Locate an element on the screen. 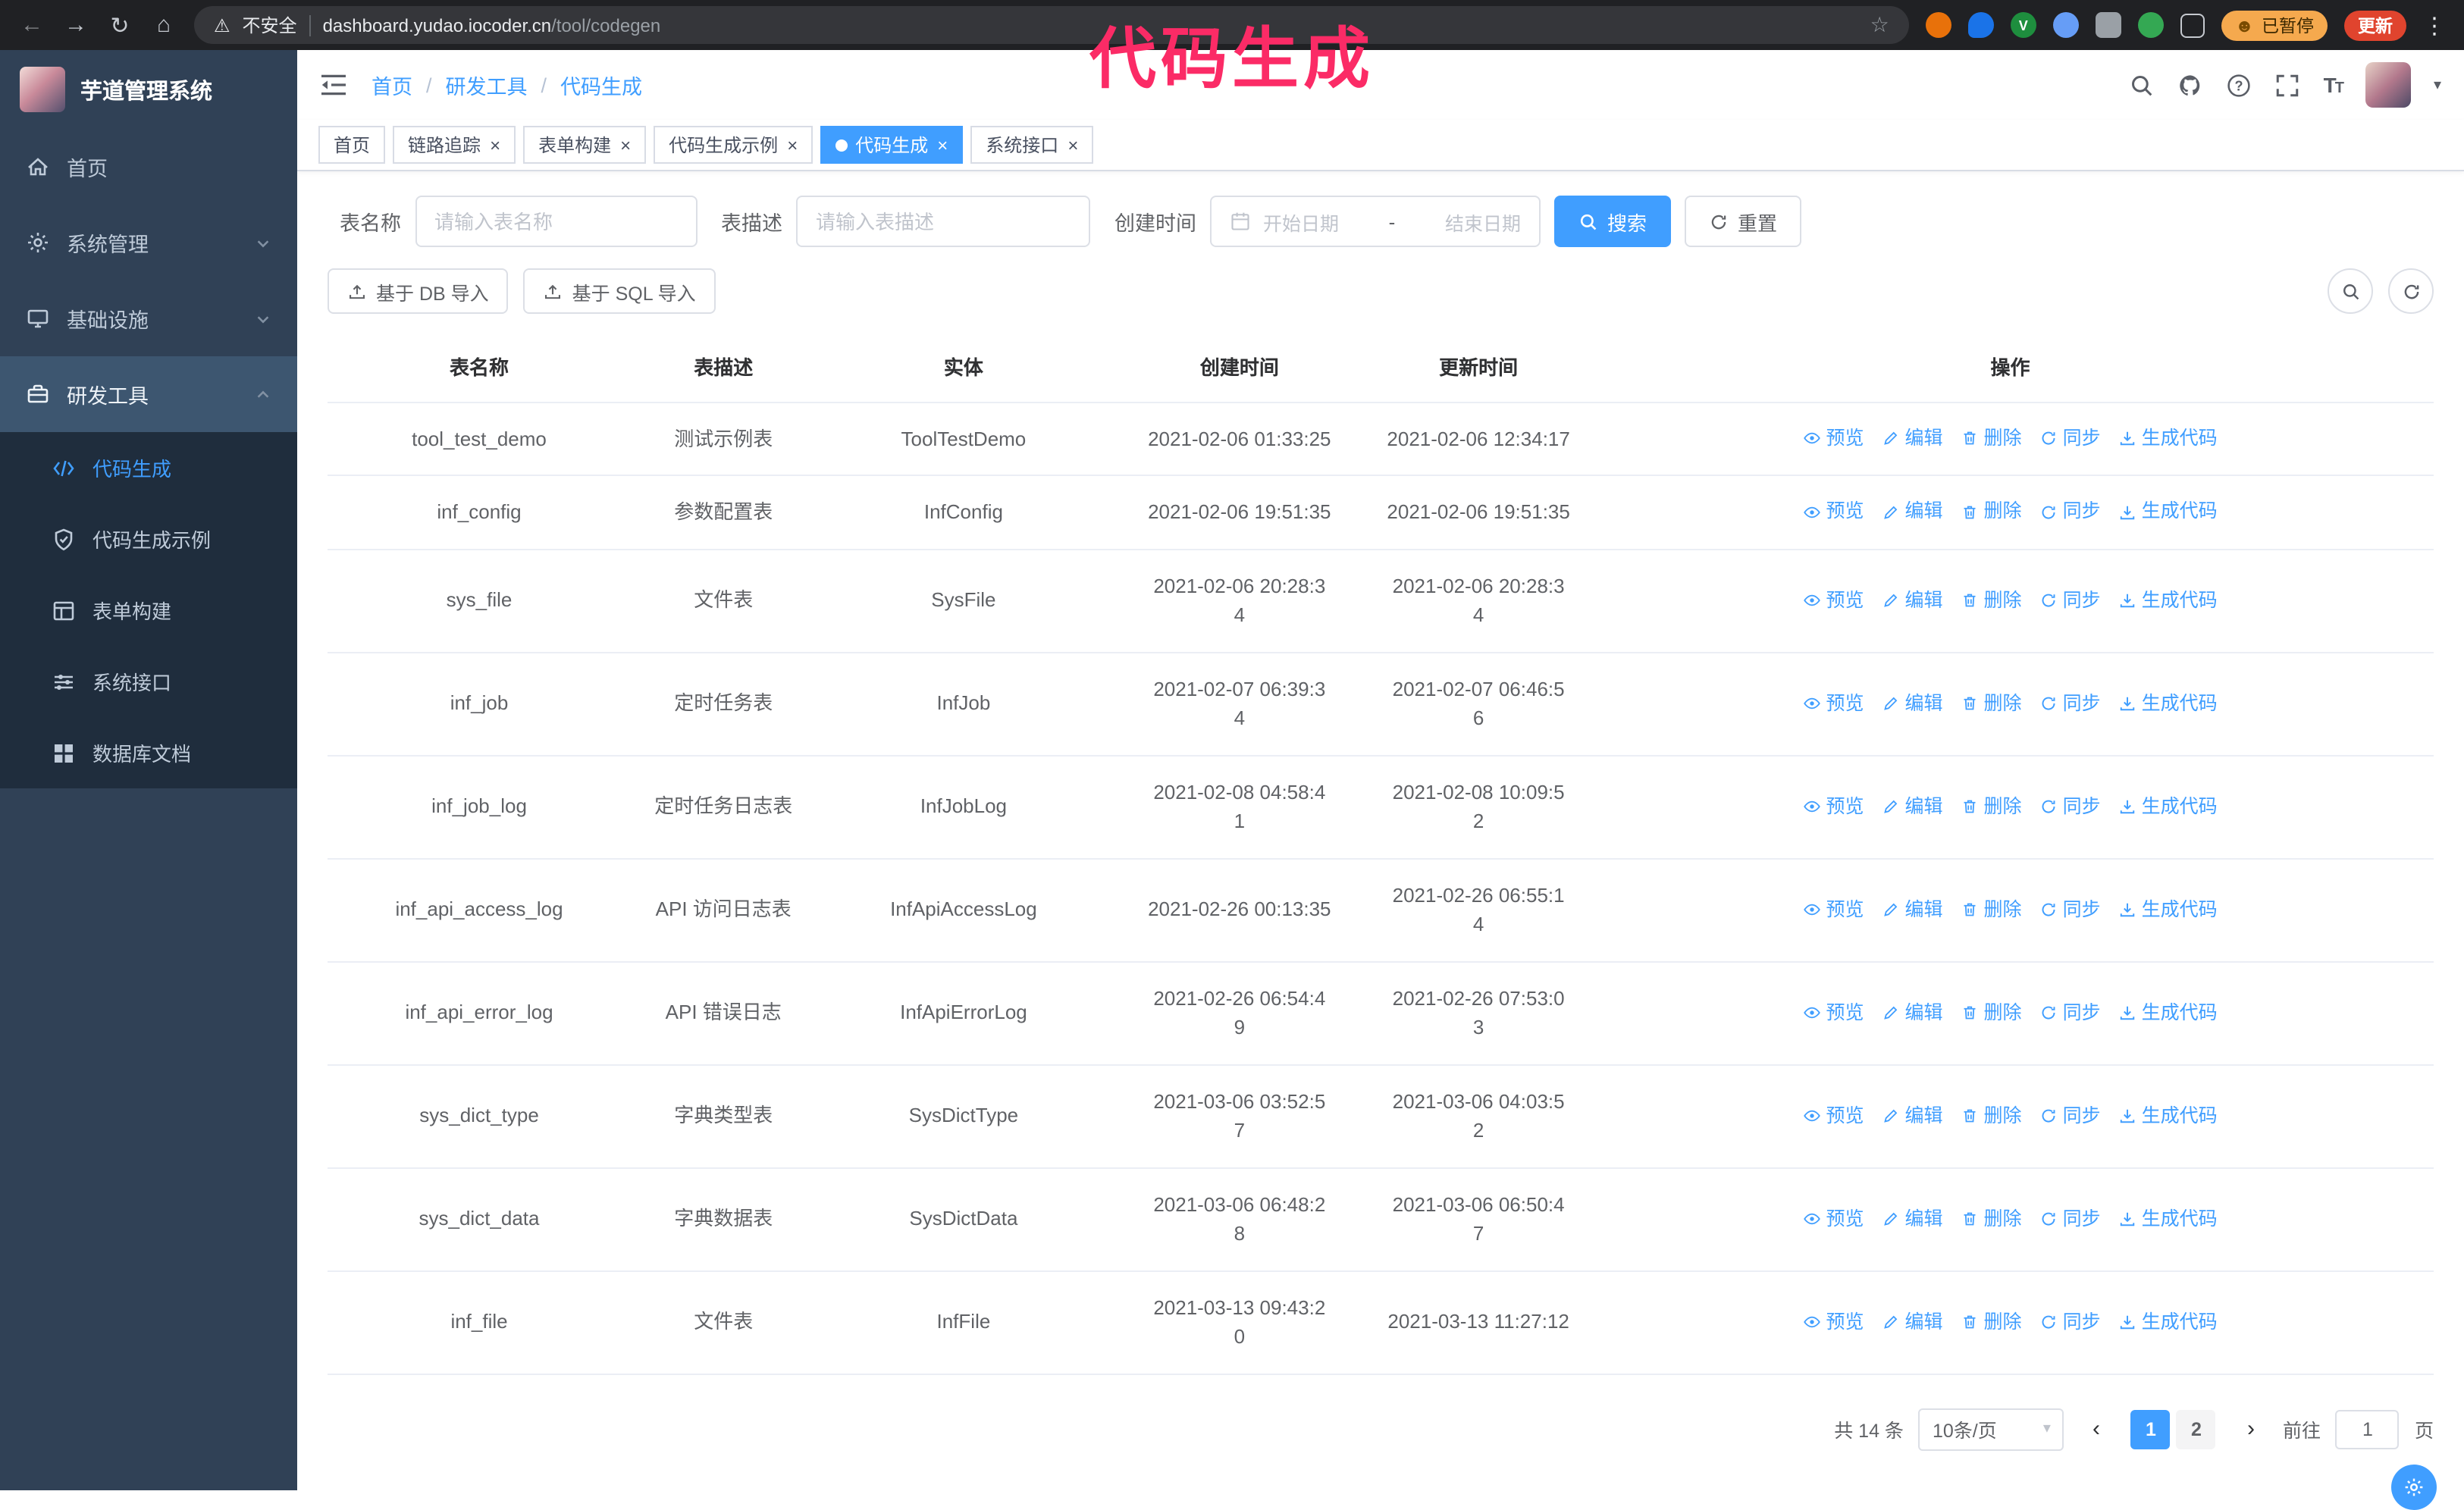 This screenshot has height=1510, width=2464. tab-item: 首页 is located at coordinates (352, 145).